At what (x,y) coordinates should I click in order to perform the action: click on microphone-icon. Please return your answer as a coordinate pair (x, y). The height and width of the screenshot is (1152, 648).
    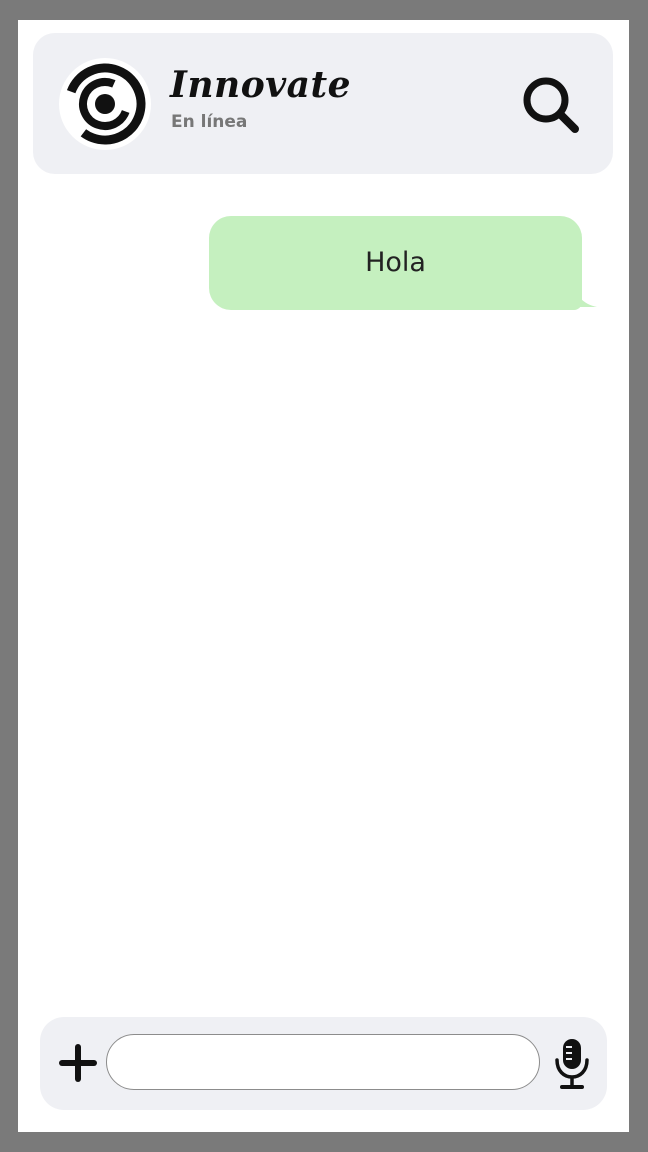
    Looking at the image, I should click on (572, 1064).